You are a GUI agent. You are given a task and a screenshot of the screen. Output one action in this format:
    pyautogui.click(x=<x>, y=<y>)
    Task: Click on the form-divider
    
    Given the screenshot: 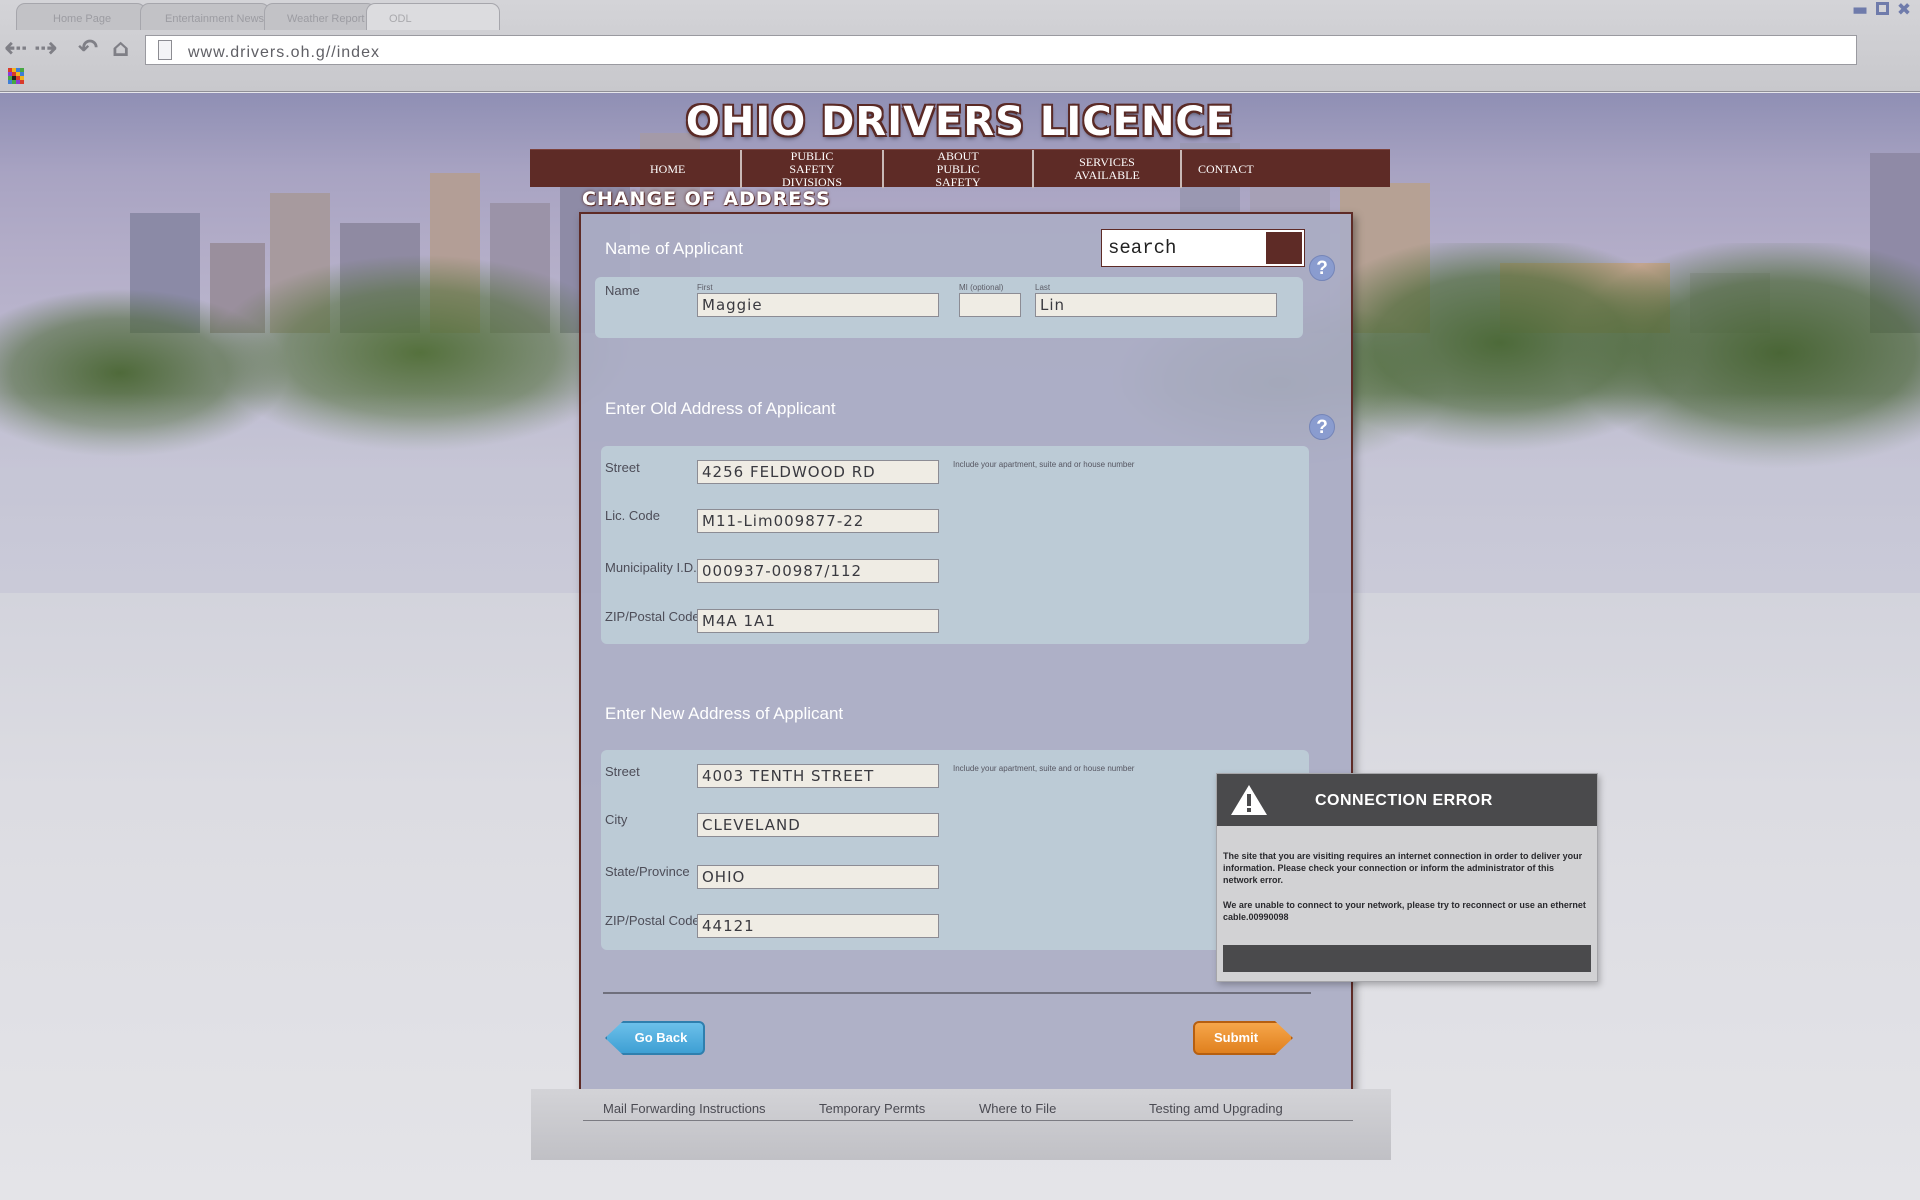 What is the action you would take?
    pyautogui.click(x=957, y=993)
    